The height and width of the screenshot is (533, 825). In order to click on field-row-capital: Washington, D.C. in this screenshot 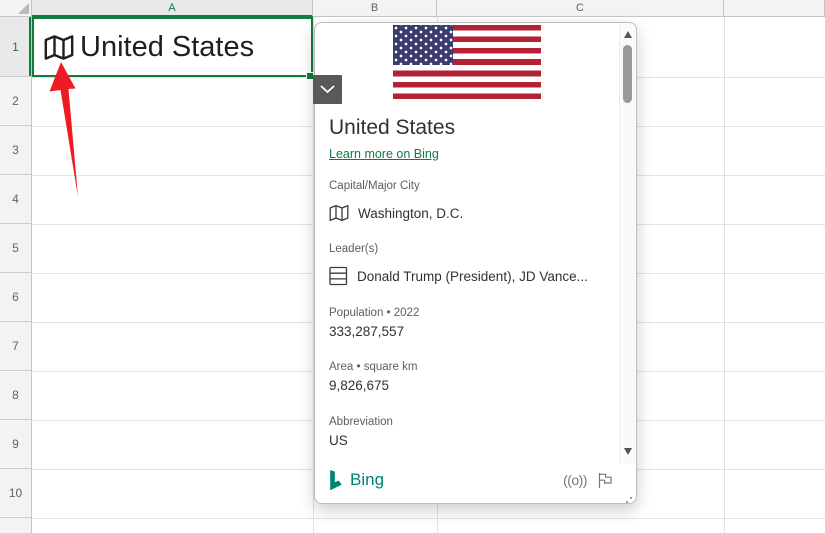, I will do `click(475, 213)`.